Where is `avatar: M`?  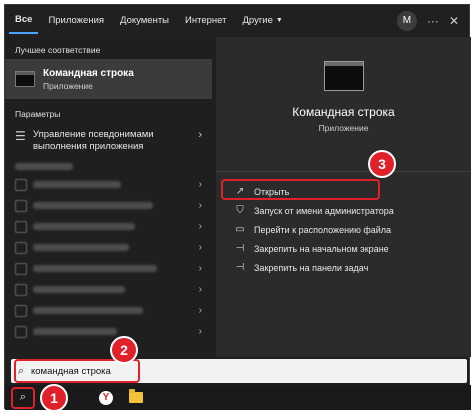 avatar: M is located at coordinates (406, 21).